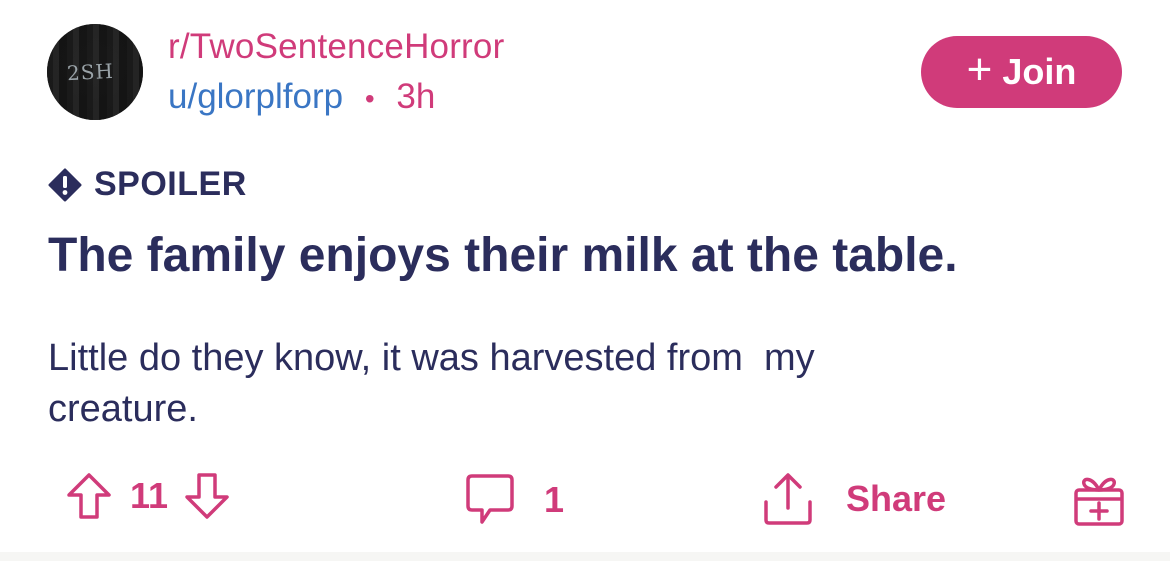  Describe the element at coordinates (585, 556) in the screenshot. I see `bottom-divider` at that location.